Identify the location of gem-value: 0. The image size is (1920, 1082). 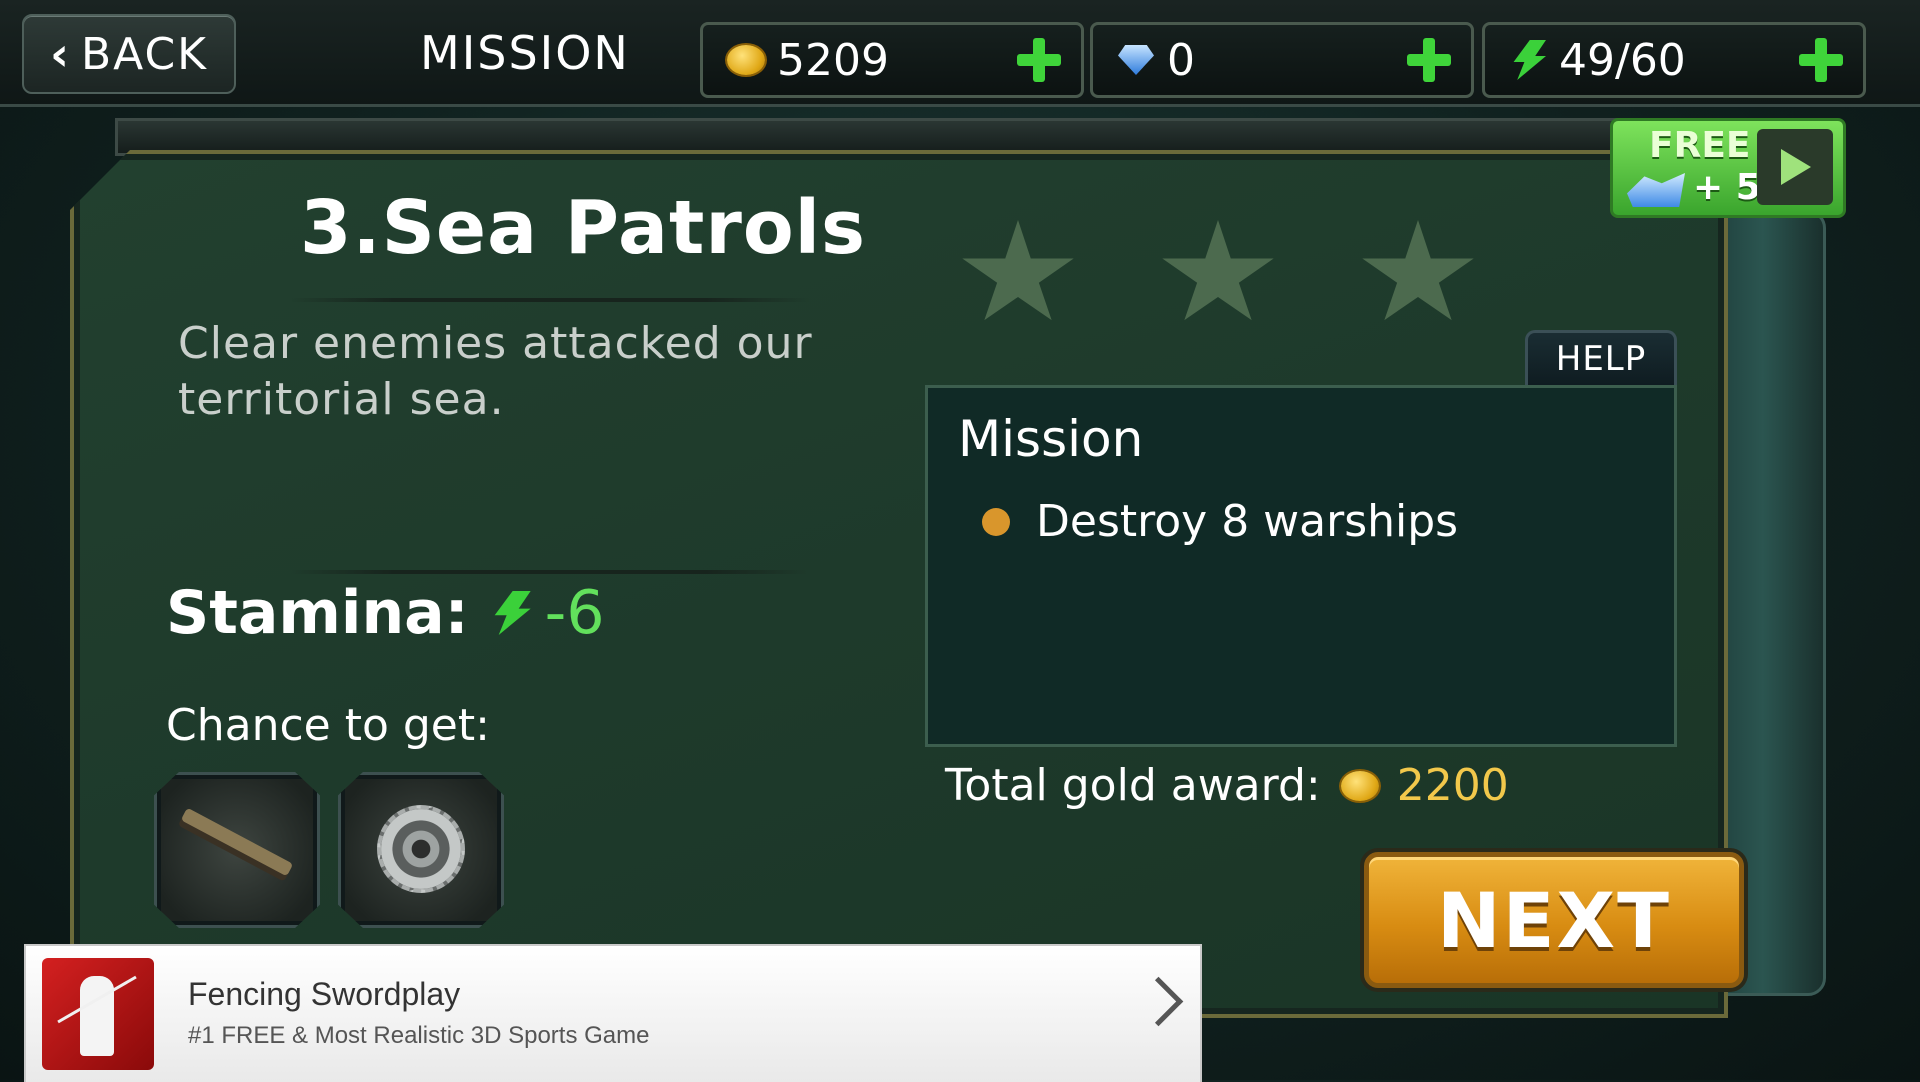
(1181, 60).